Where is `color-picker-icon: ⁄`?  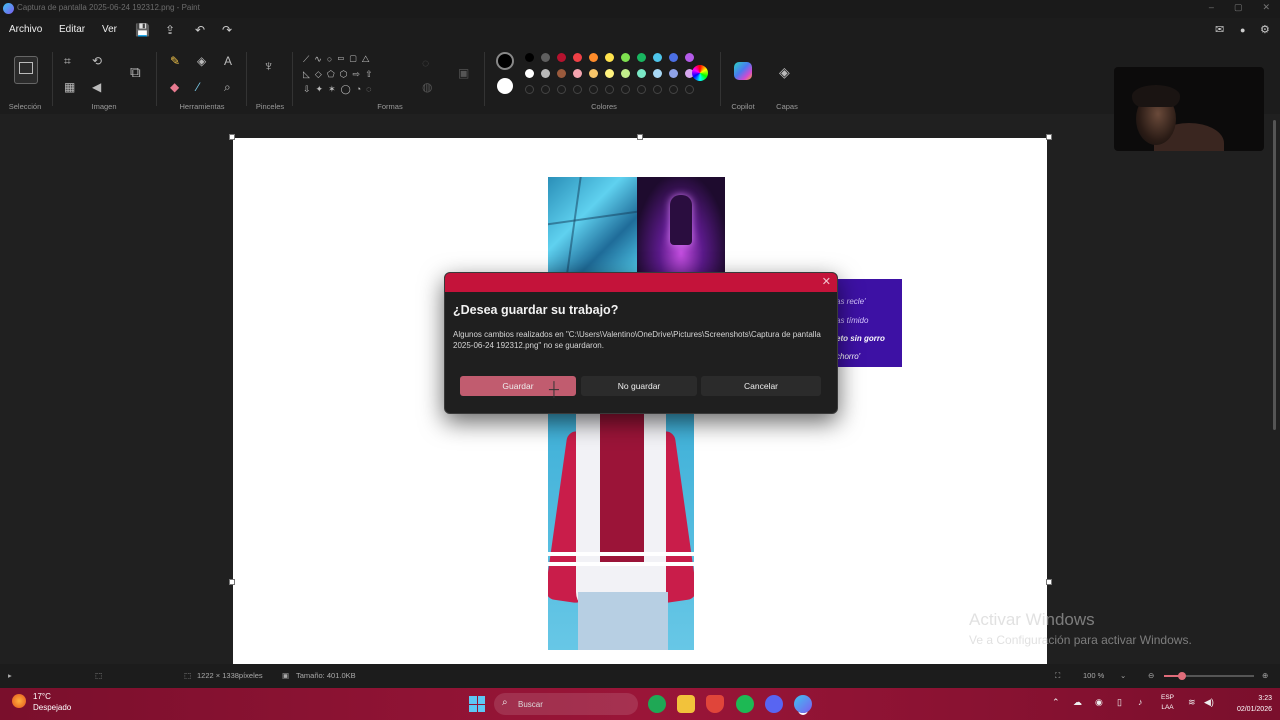
color-picker-icon: ⁄ is located at coordinates (198, 87).